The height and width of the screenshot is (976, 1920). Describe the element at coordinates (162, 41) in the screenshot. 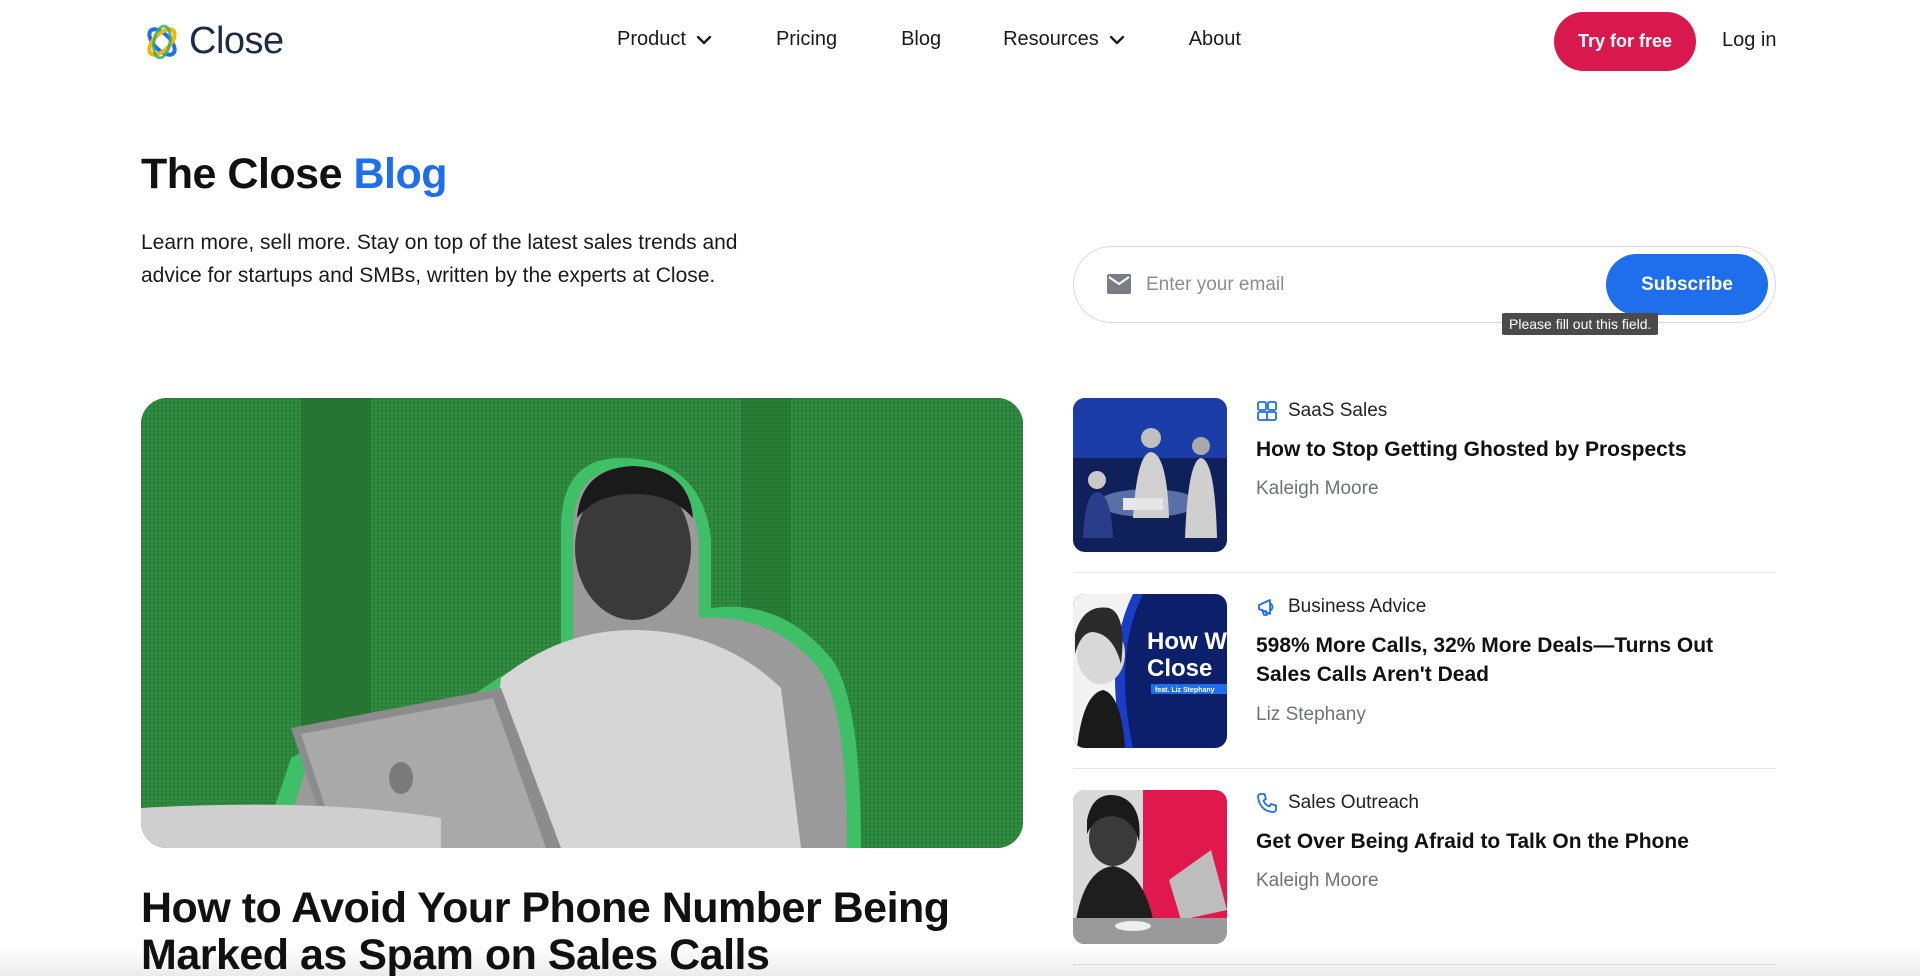

I see `close-logo-icon` at that location.